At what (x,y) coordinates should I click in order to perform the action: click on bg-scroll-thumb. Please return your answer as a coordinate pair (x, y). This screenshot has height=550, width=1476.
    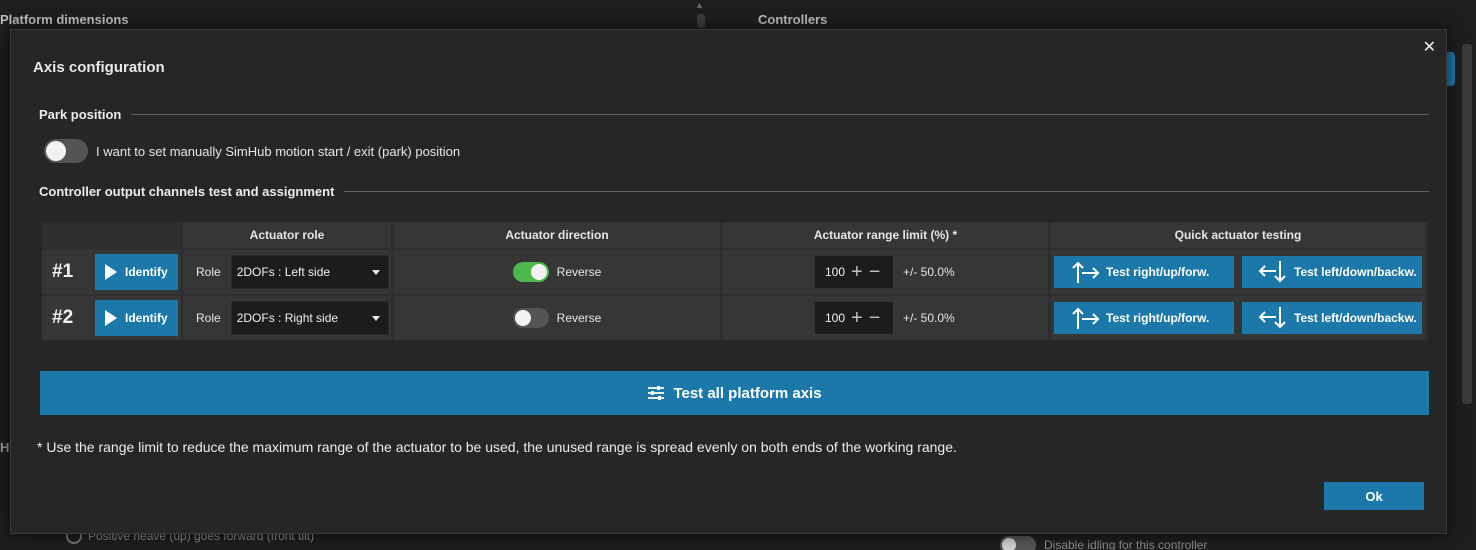
    Looking at the image, I should click on (701, 21).